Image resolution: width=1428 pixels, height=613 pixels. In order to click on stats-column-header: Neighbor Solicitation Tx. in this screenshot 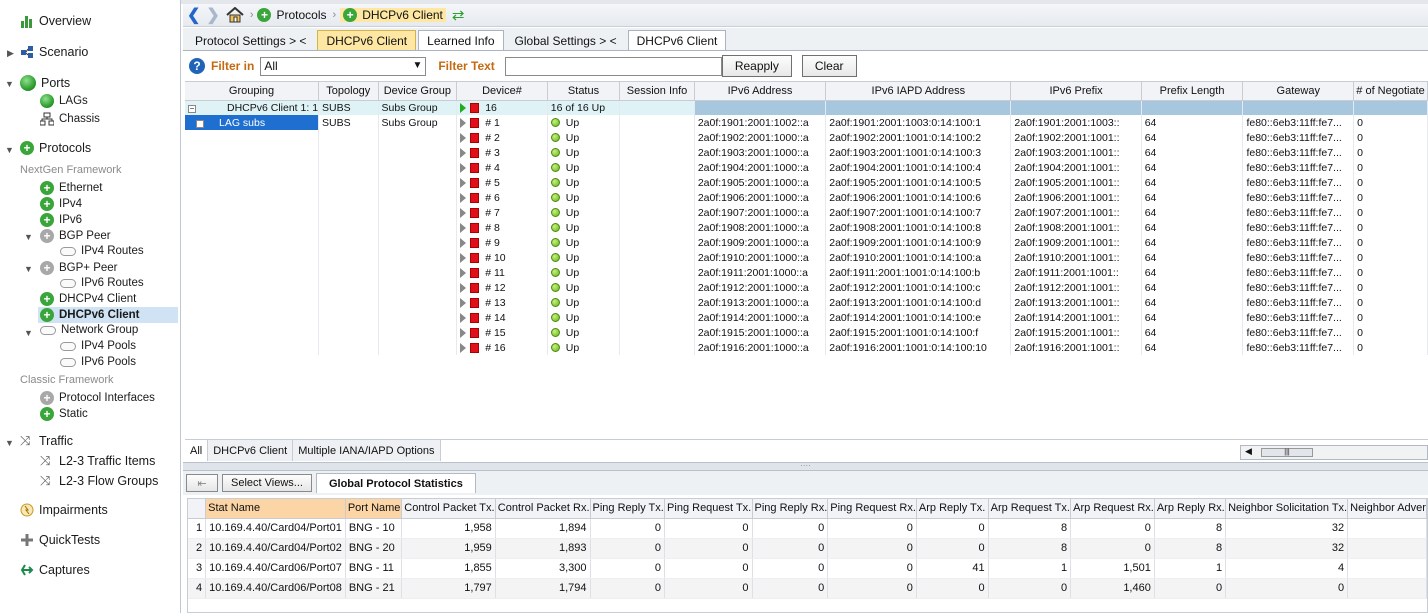, I will do `click(1287, 509)`.